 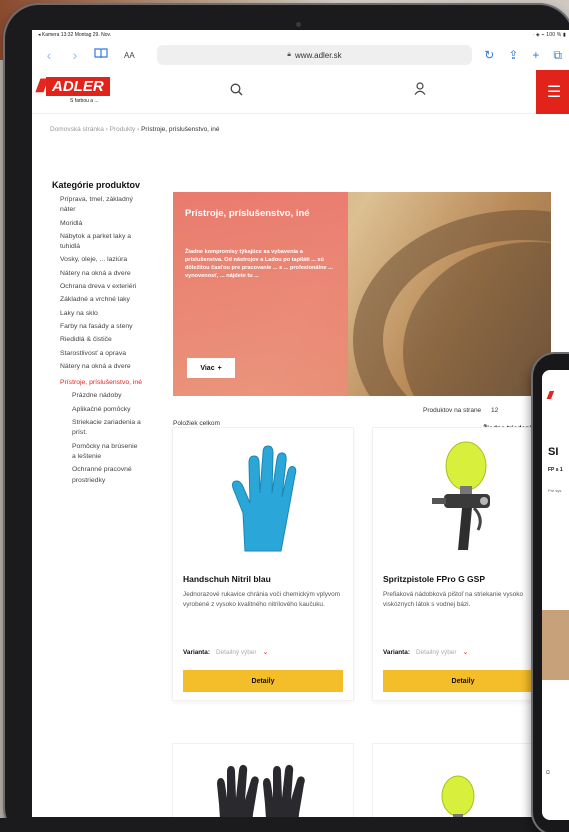 I want to click on share-icon: ⇪, so click(x=513, y=55).